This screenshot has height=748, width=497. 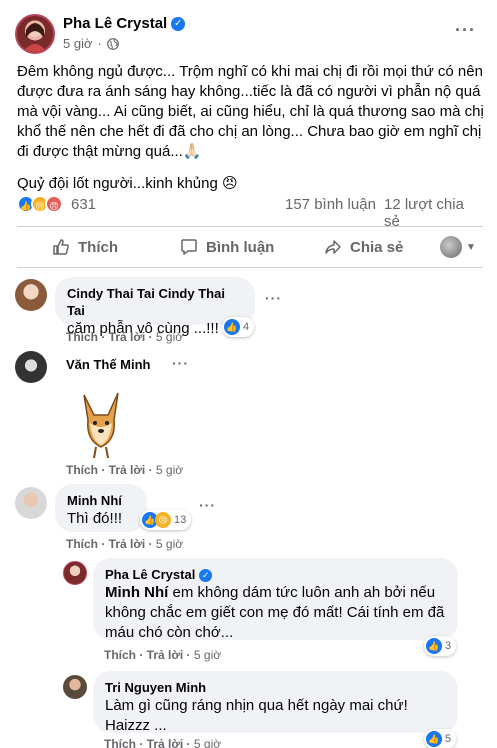 I want to click on like-button: Thích, so click(x=85, y=247).